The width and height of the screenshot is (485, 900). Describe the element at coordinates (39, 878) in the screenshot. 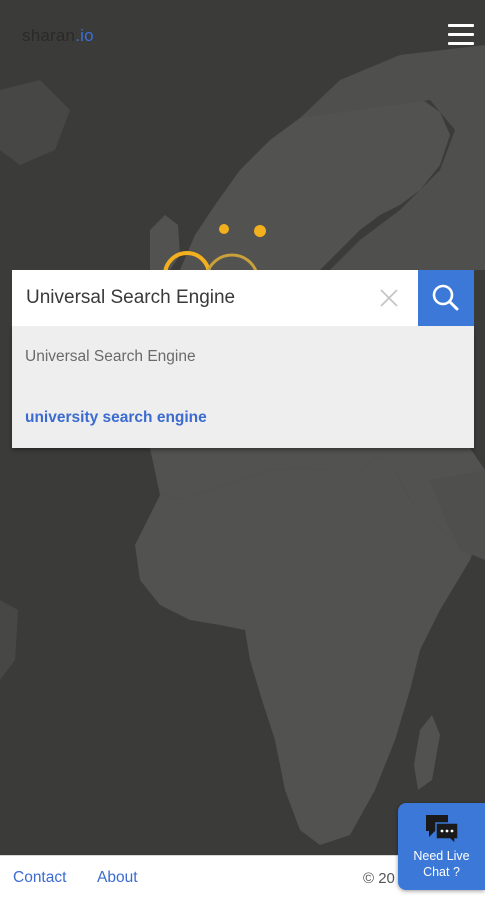

I see `contact-link: Contact` at that location.